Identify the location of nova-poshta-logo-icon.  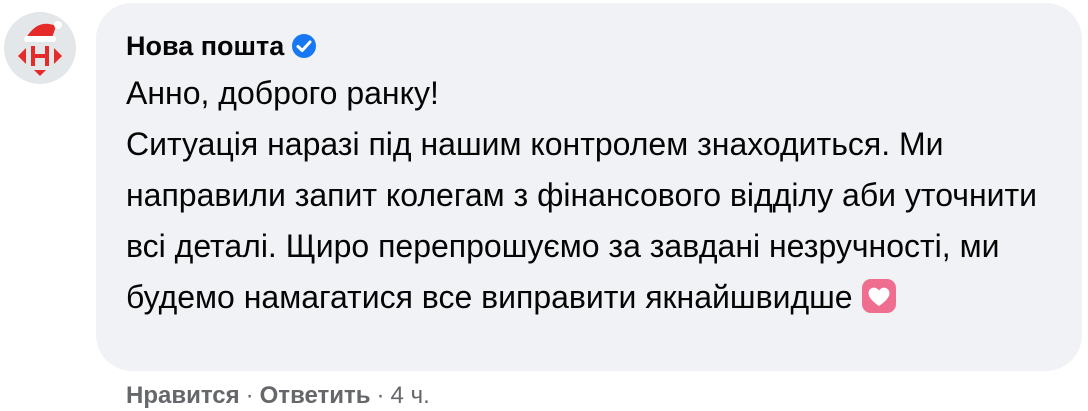
(40, 48).